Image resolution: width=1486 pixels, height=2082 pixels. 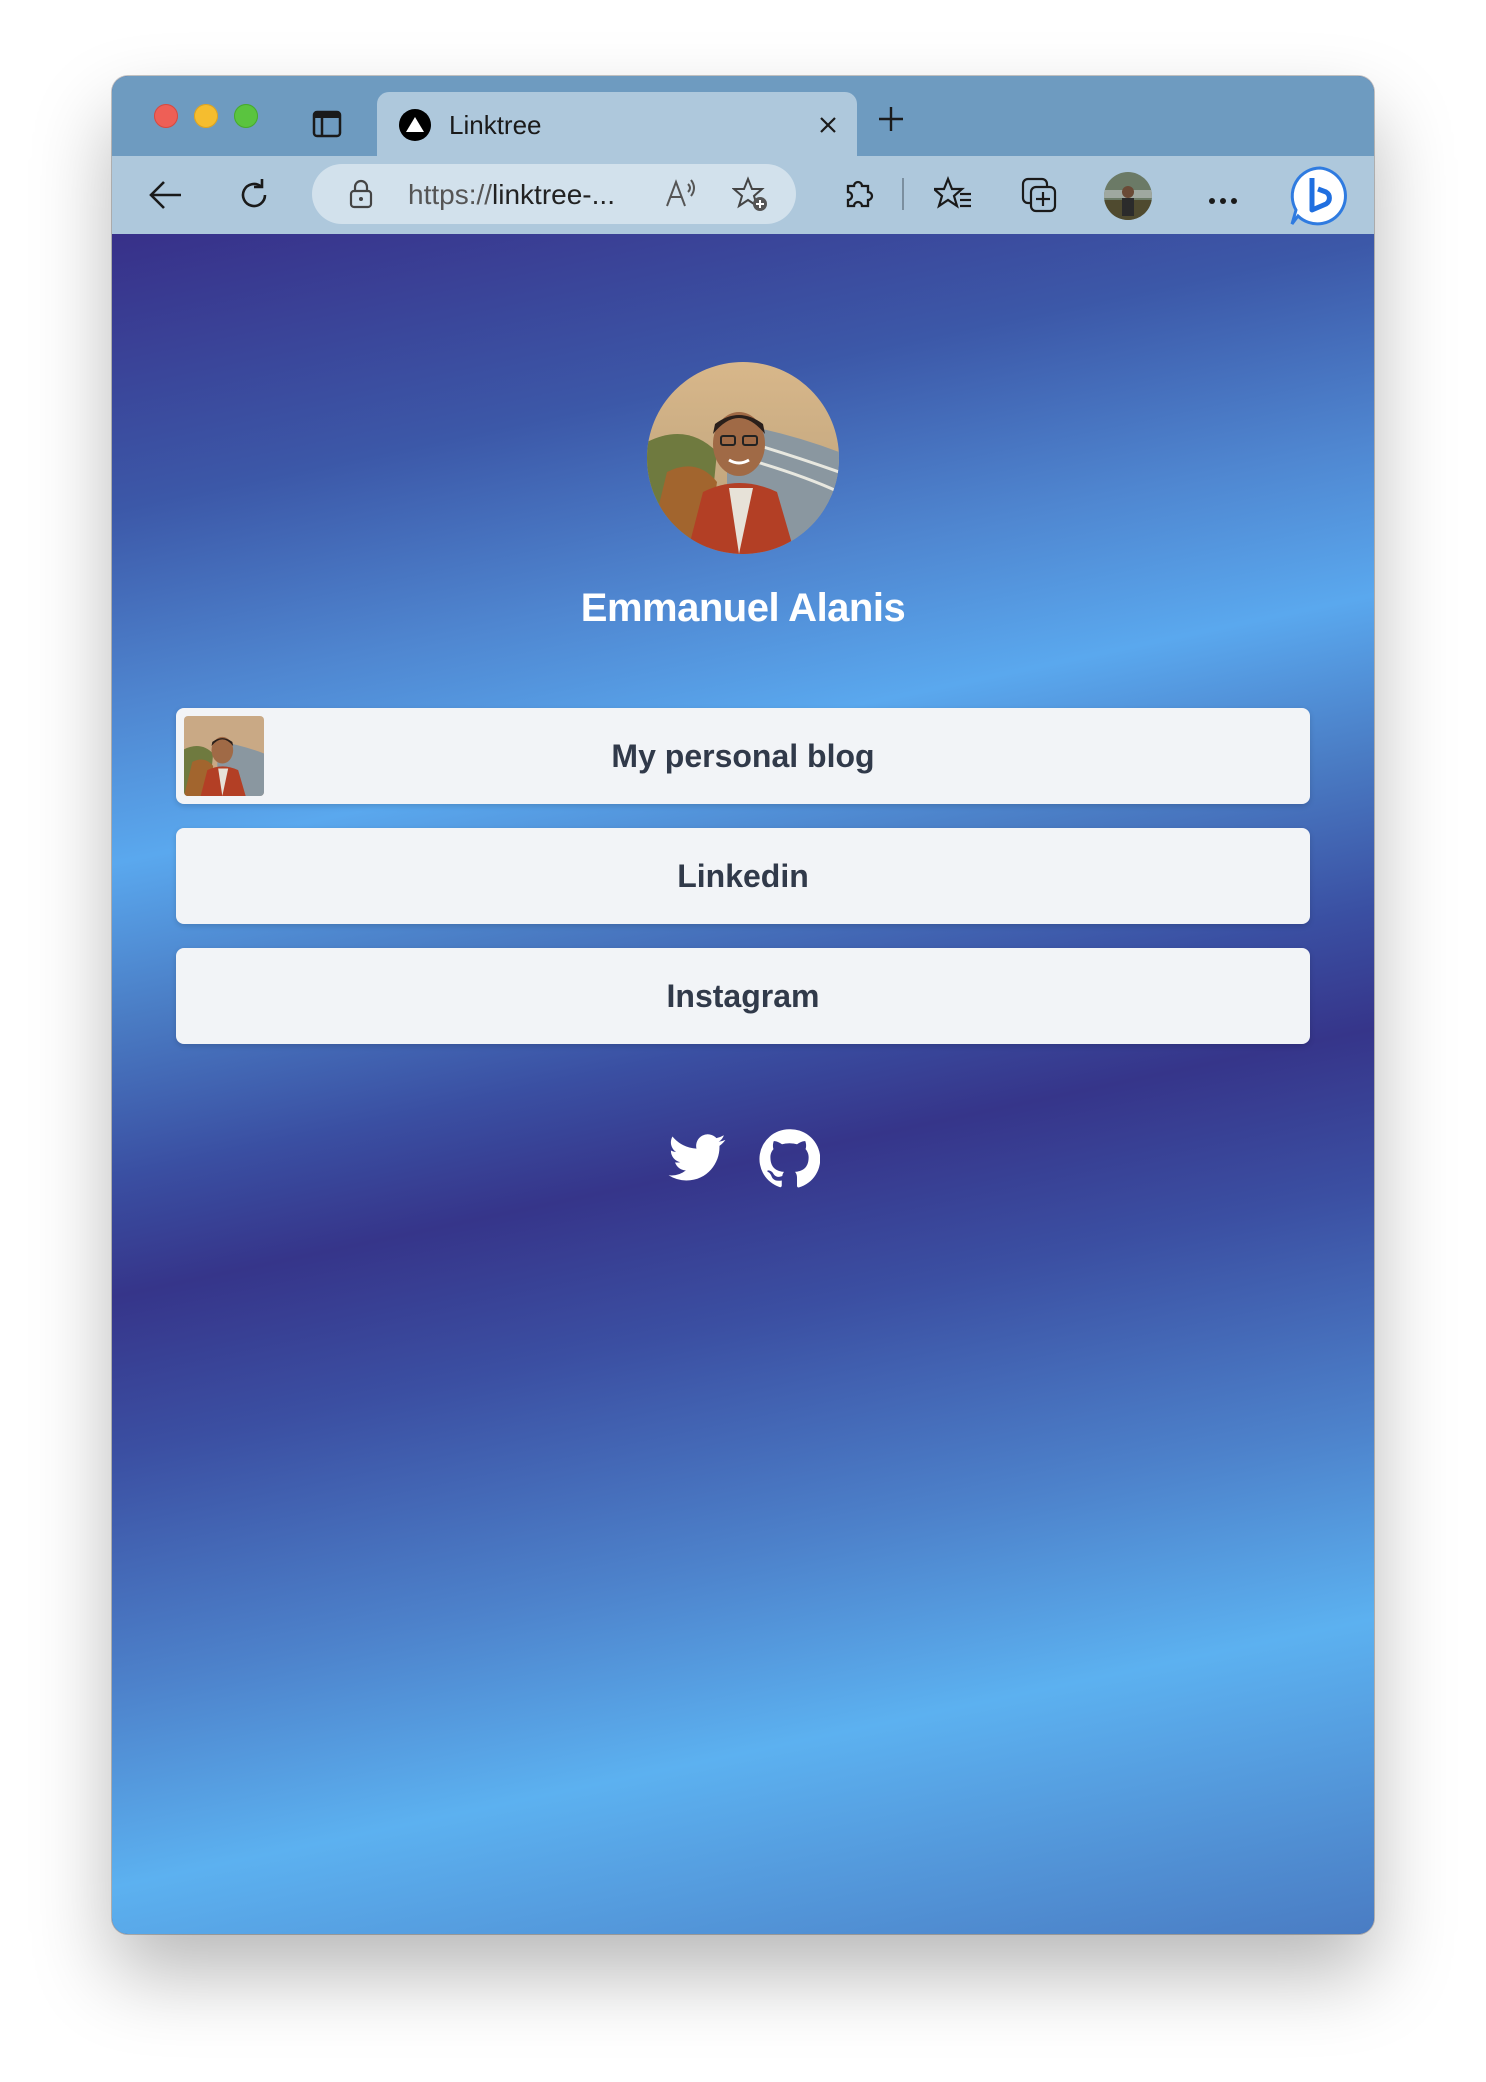 What do you see at coordinates (750, 197) in the screenshot?
I see `add-favorite-icon` at bounding box center [750, 197].